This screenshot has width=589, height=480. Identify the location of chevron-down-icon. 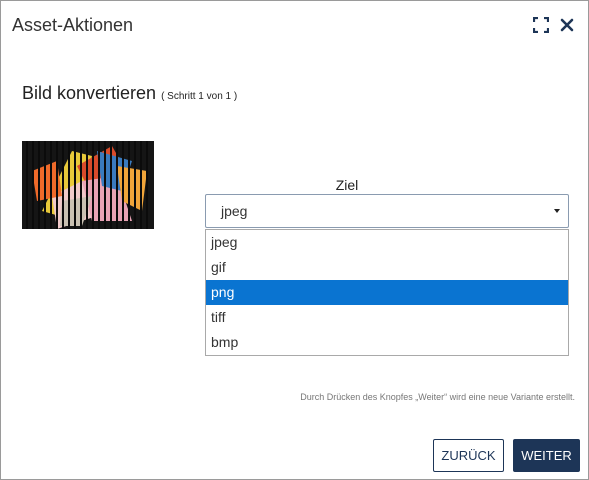
(557, 211).